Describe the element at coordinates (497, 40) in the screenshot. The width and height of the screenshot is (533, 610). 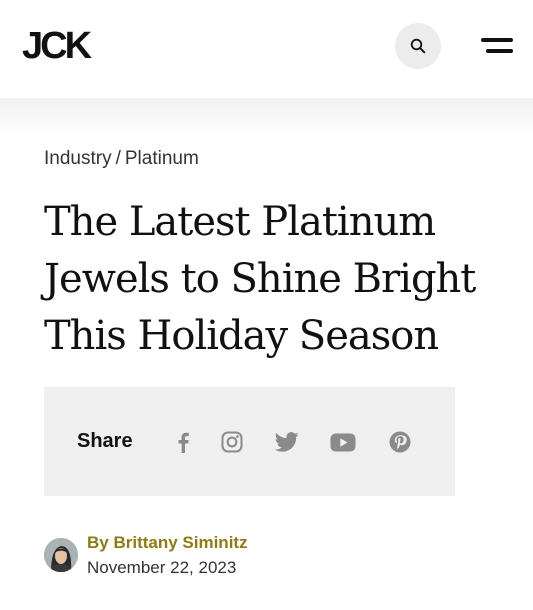
I see `hamburger-menu-icon` at that location.